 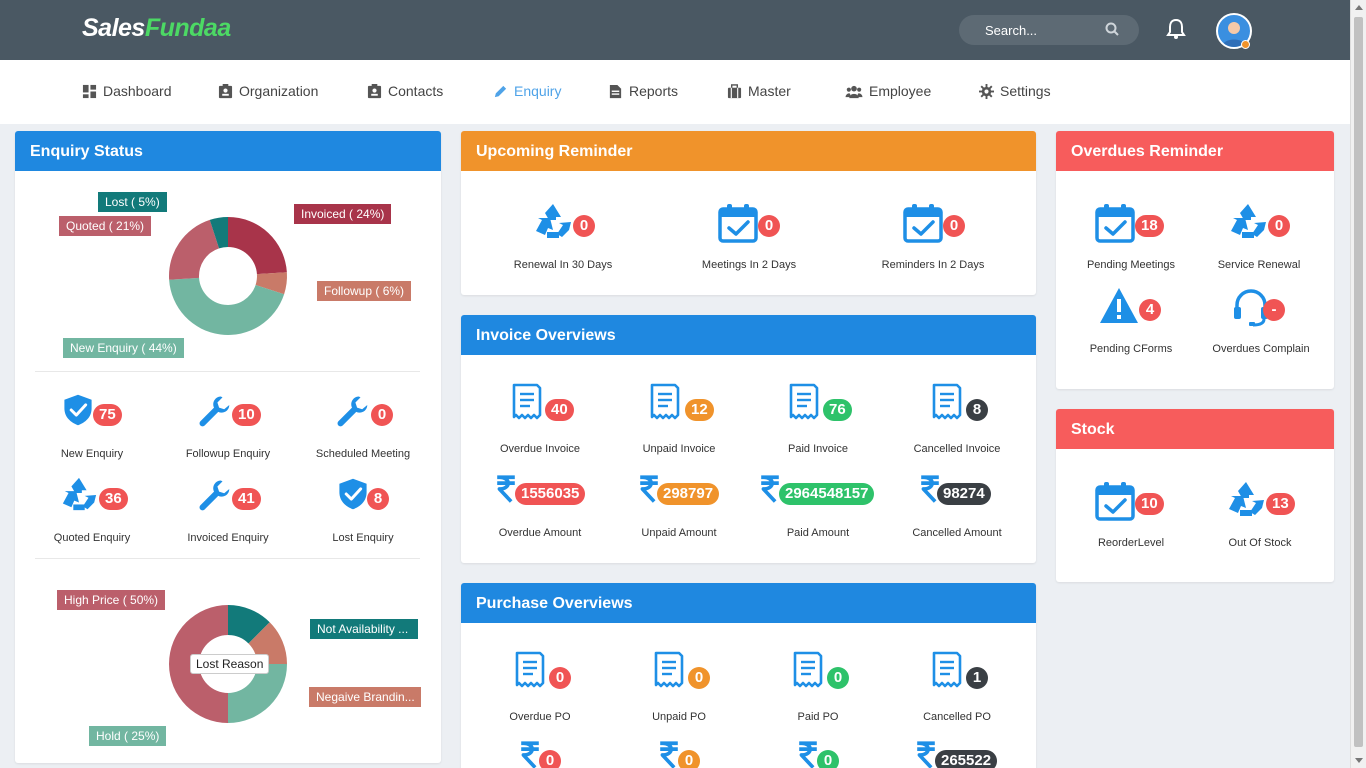 What do you see at coordinates (107, 415) in the screenshot?
I see `stat-badge: 75` at bounding box center [107, 415].